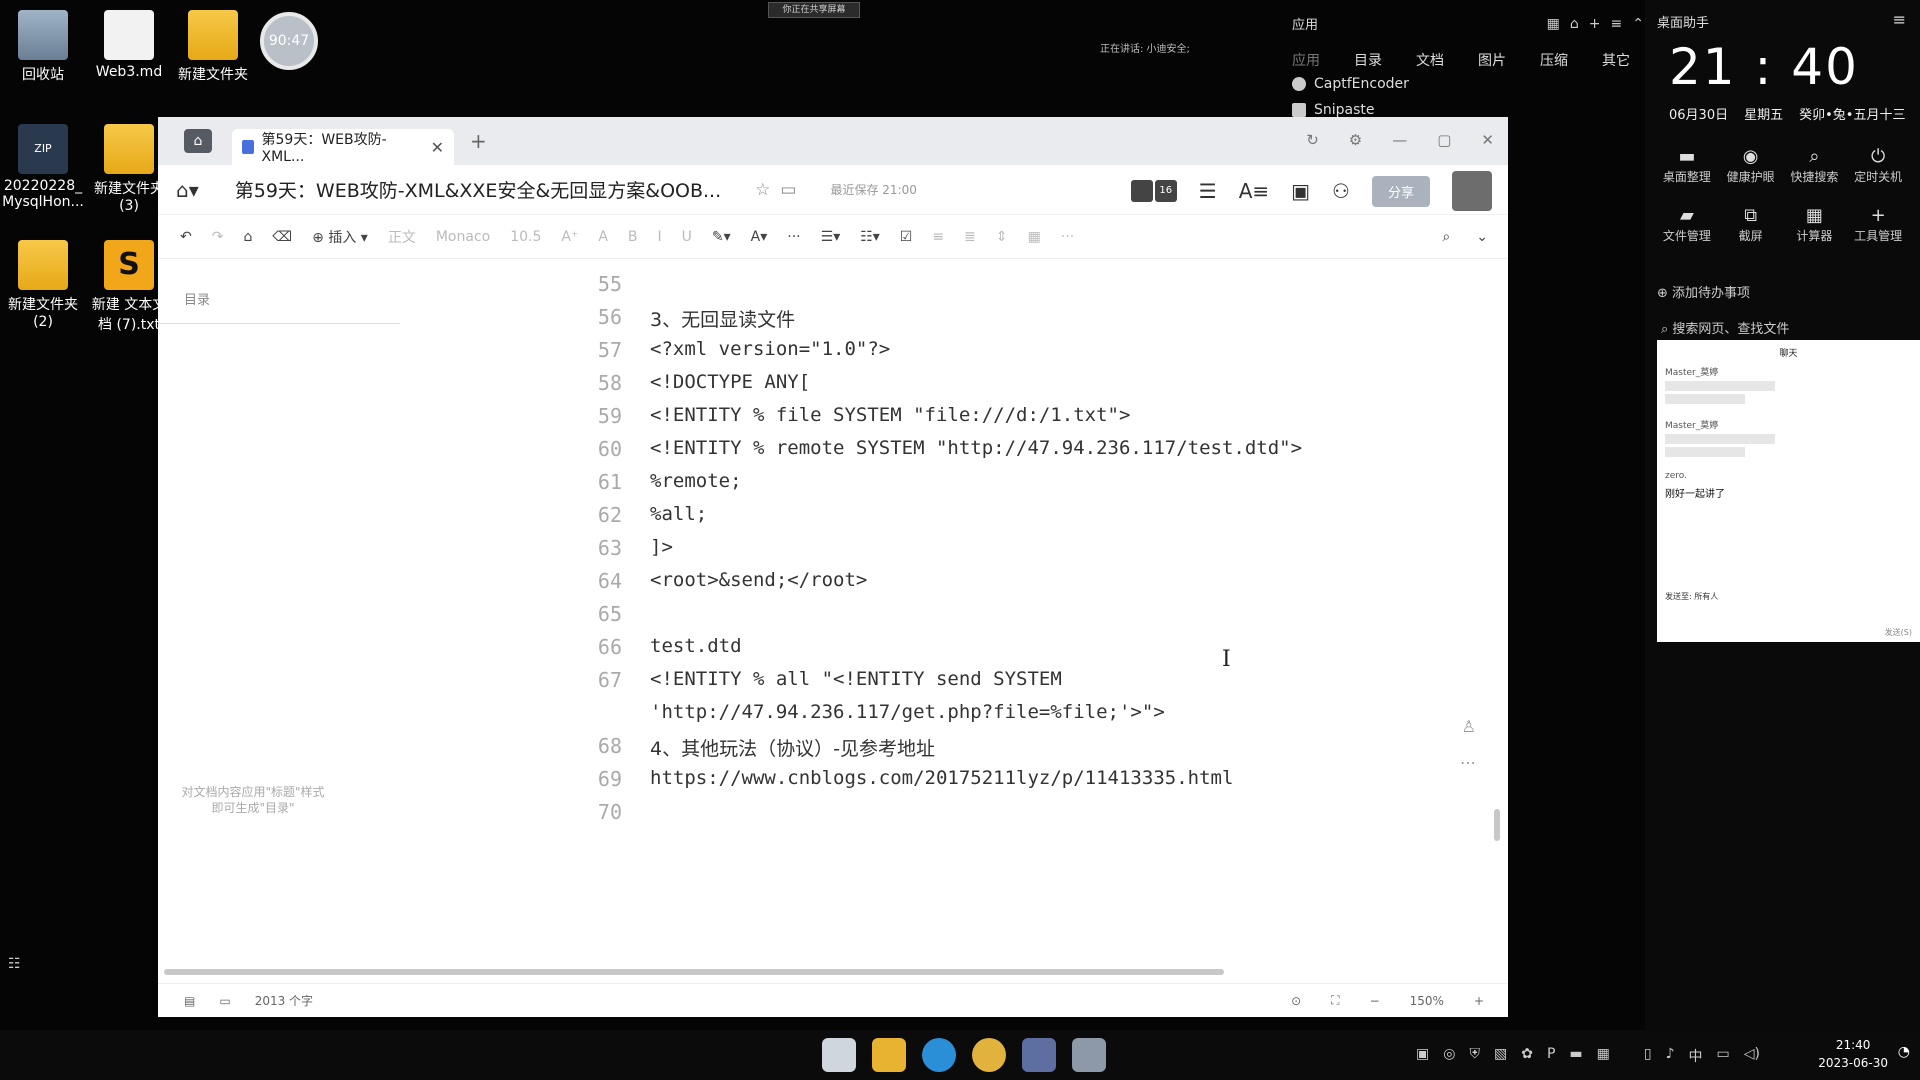  What do you see at coordinates (906, 237) in the screenshot?
I see `checkbox-icon: ☑` at bounding box center [906, 237].